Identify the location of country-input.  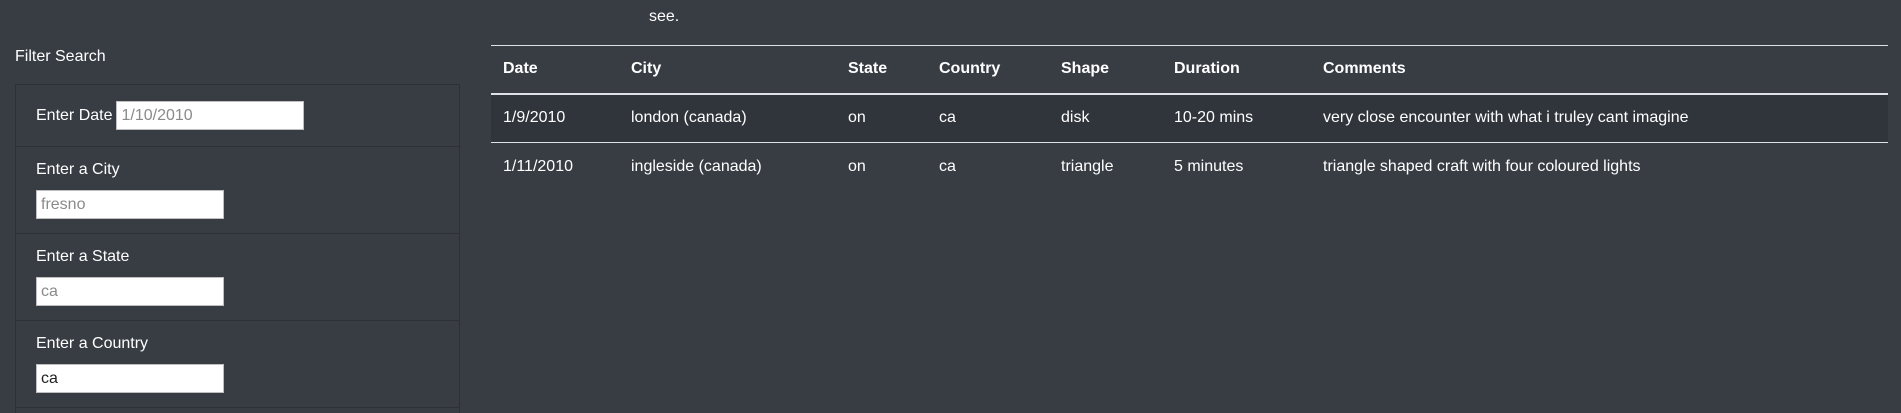
(130, 378).